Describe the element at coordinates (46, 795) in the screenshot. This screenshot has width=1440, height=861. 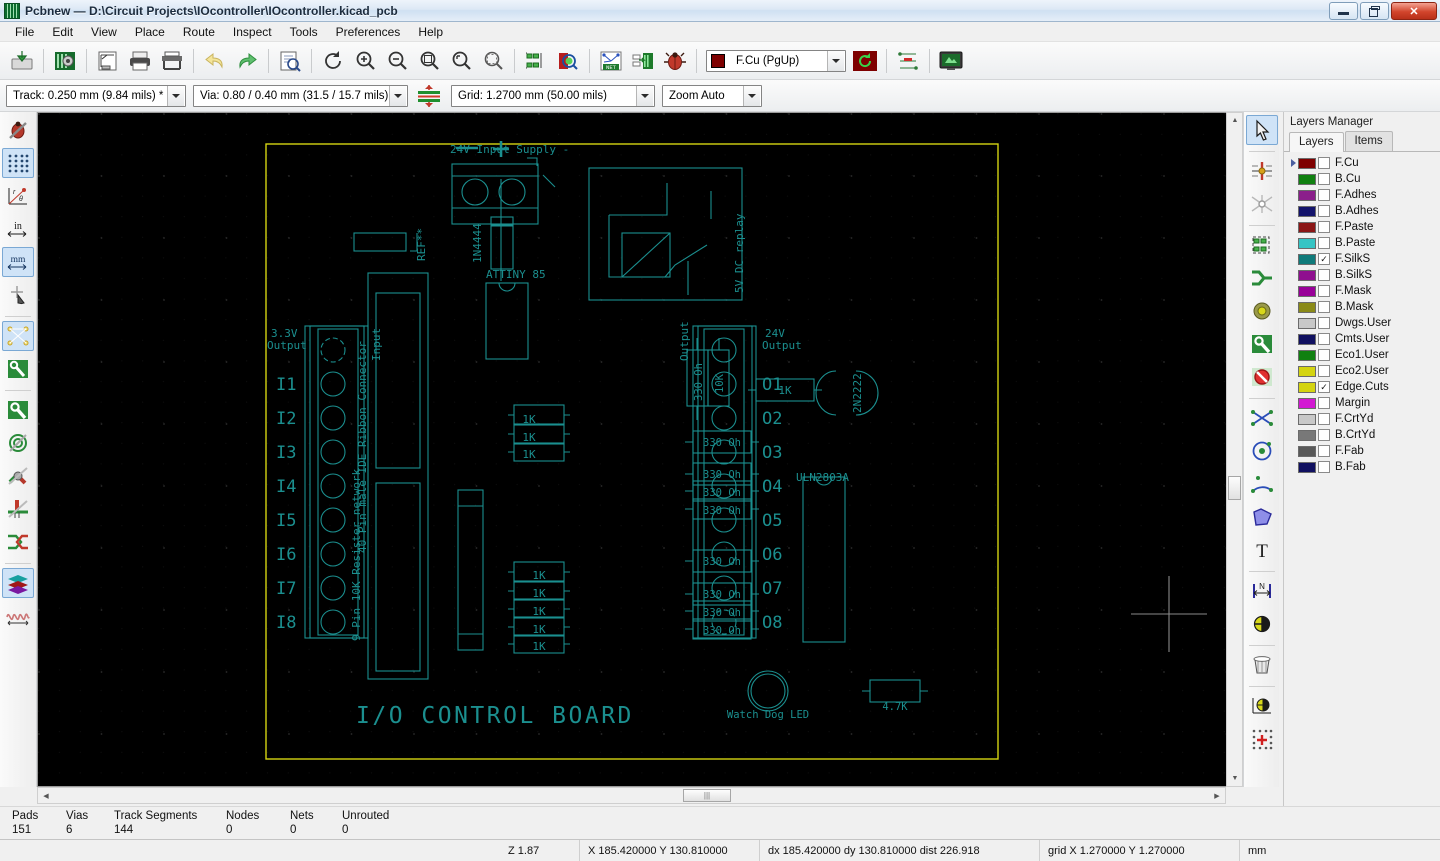
I see `scroll-left-arrow: ◀` at that location.